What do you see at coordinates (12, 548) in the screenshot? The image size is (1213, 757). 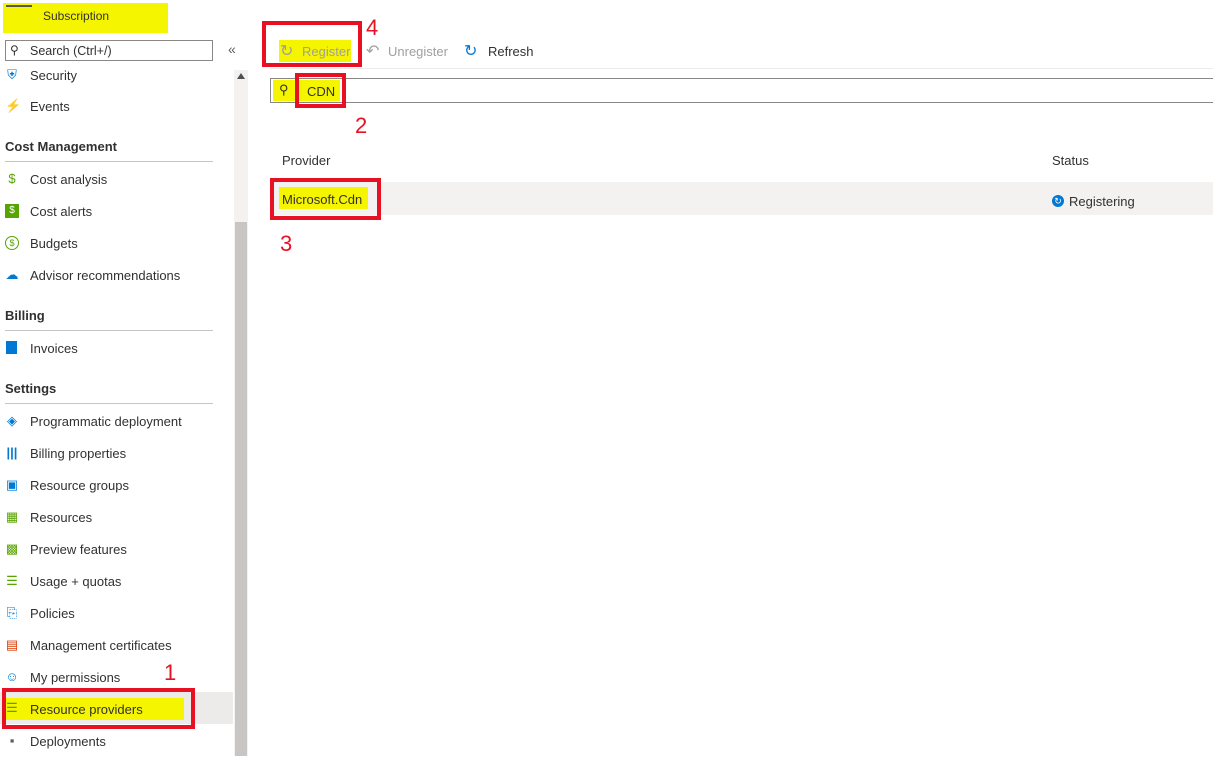 I see `preview-icon: ▩` at bounding box center [12, 548].